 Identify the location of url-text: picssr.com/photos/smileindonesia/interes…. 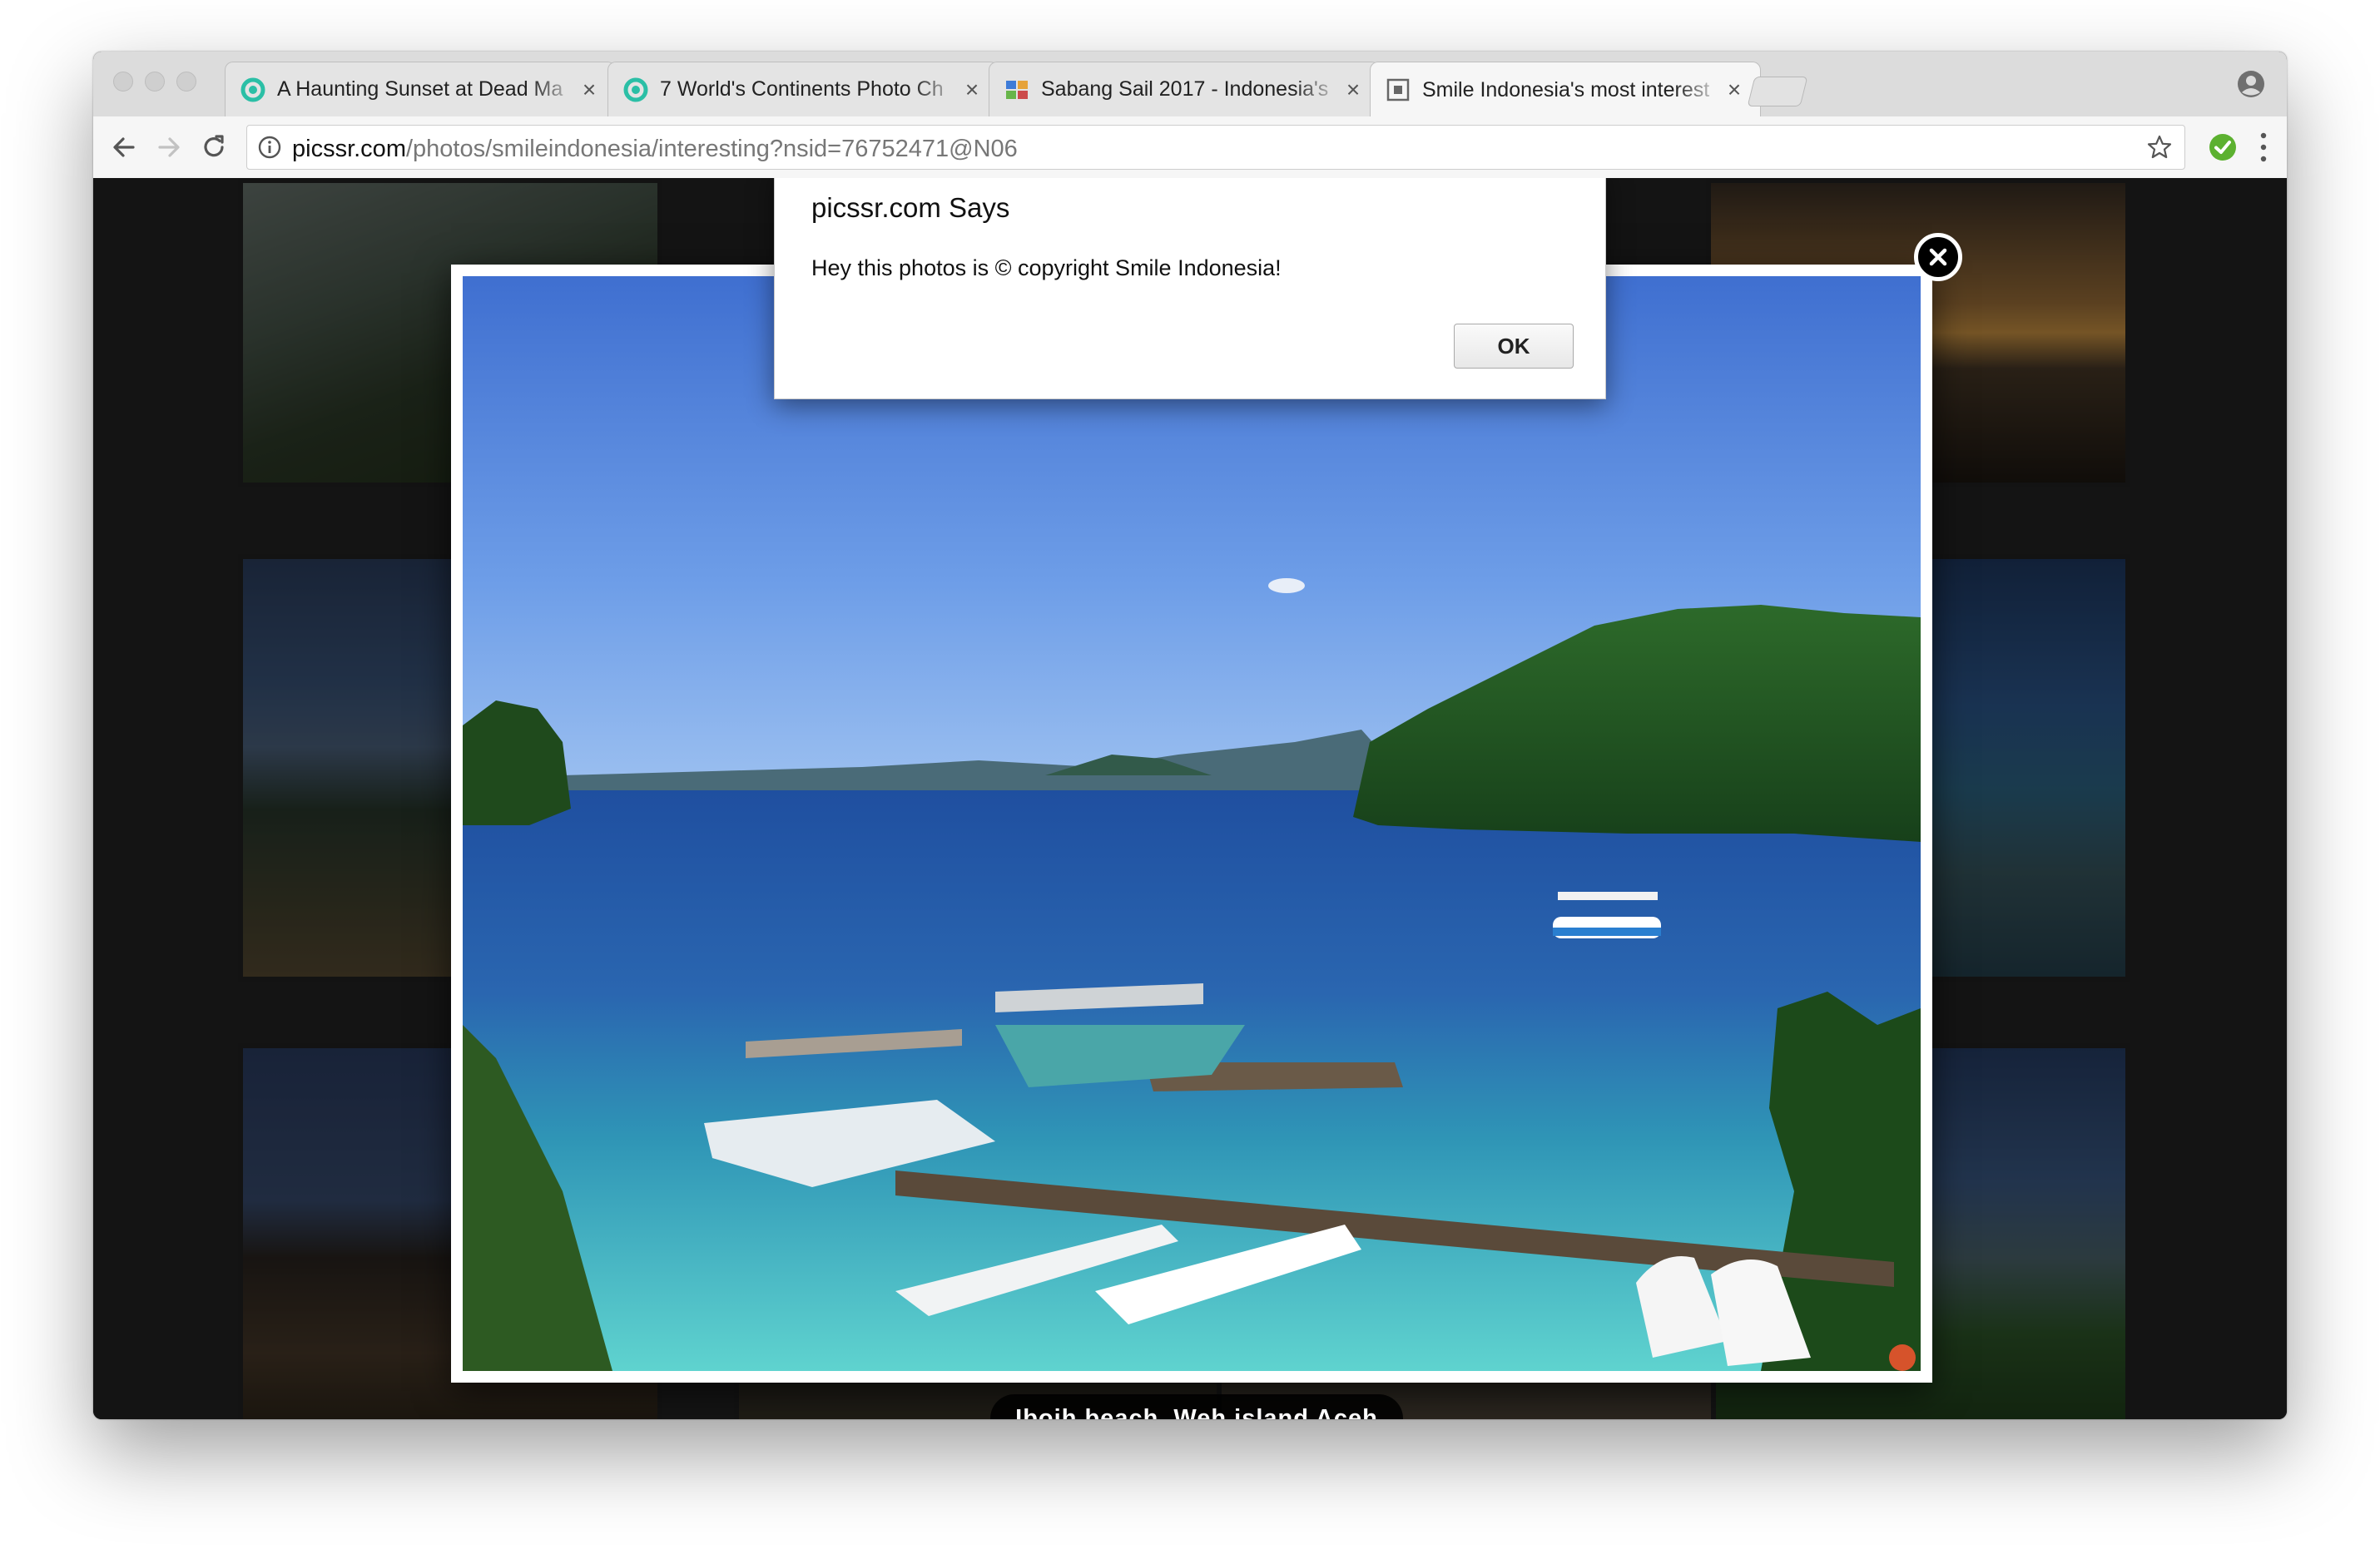
(655, 149).